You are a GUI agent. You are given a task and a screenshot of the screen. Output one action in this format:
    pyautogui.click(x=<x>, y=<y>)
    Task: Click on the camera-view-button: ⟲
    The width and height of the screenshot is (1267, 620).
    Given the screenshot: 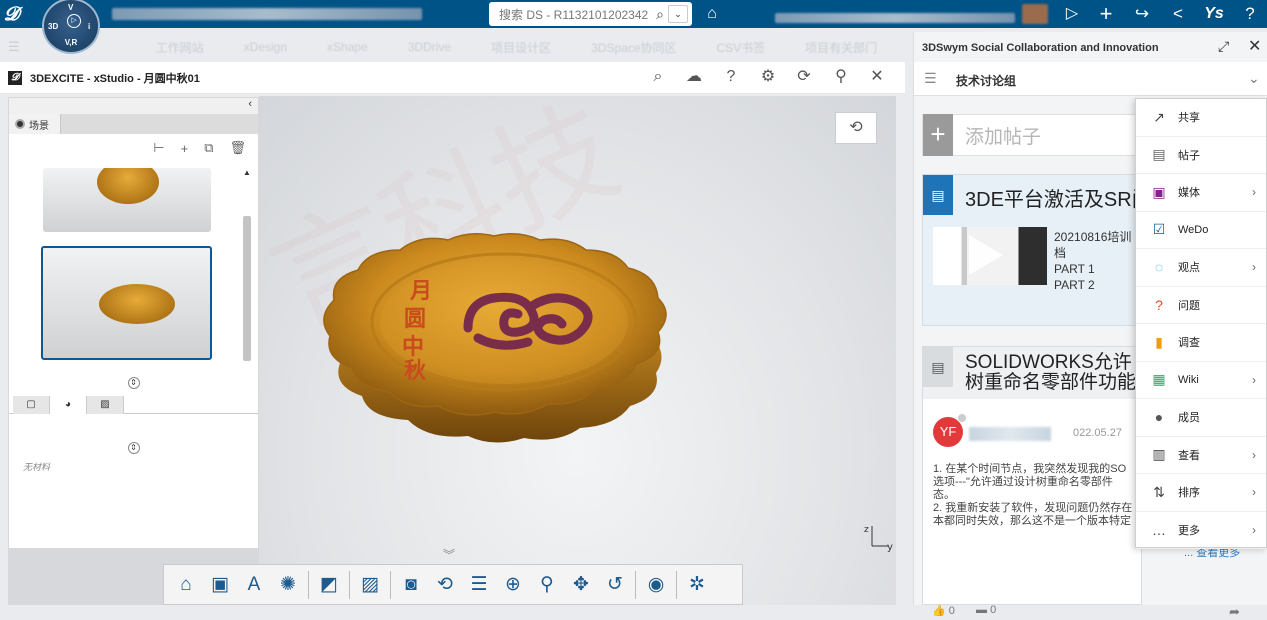 What is the action you would take?
    pyautogui.click(x=856, y=128)
    